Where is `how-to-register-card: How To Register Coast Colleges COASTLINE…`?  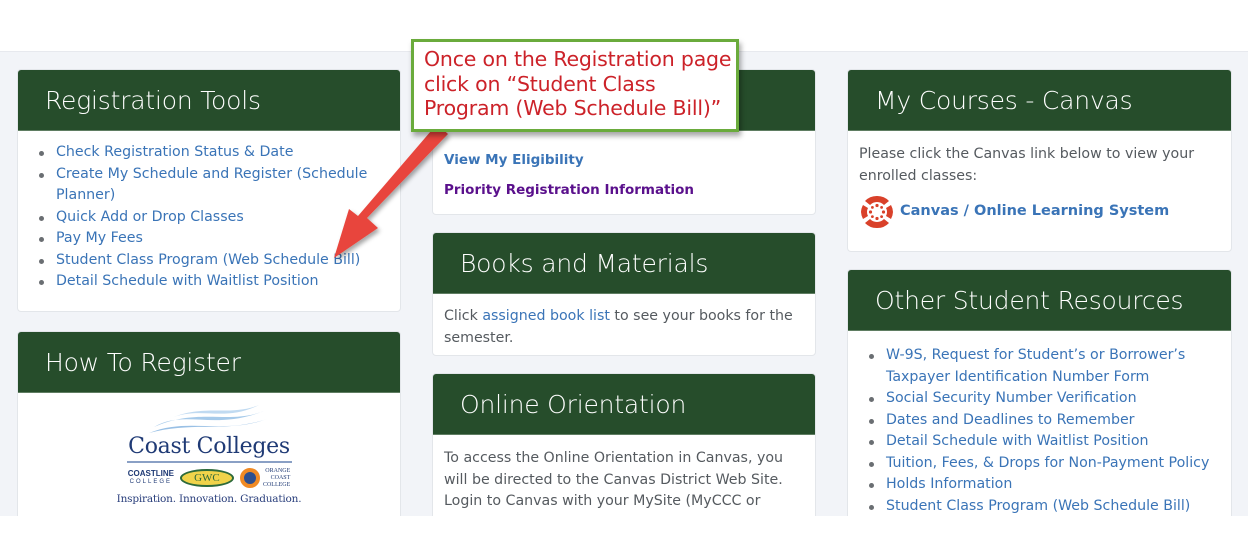 how-to-register-card: How To Register Coast Colleges COASTLINE… is located at coordinates (209, 426).